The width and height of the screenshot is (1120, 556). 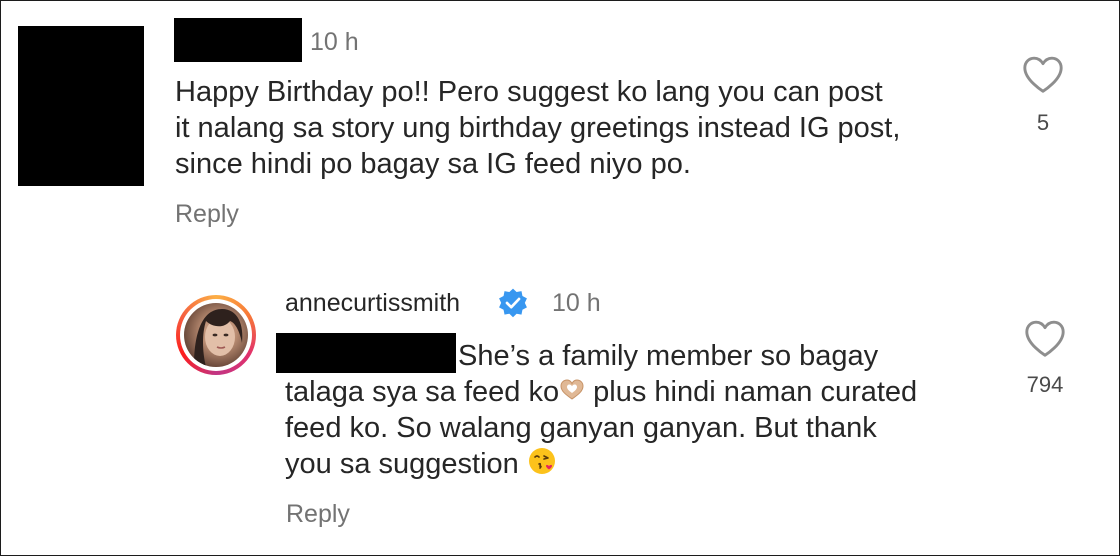 What do you see at coordinates (513, 305) in the screenshot?
I see `verified-badge-icon` at bounding box center [513, 305].